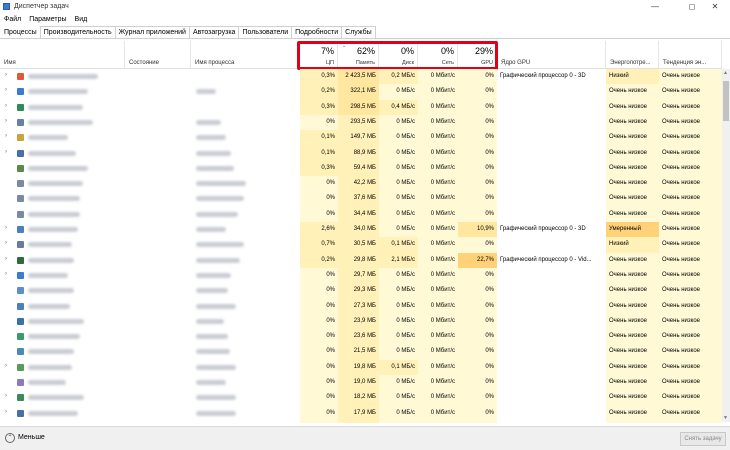  I want to click on cell-power: Очень низкое, so click(632, 414).